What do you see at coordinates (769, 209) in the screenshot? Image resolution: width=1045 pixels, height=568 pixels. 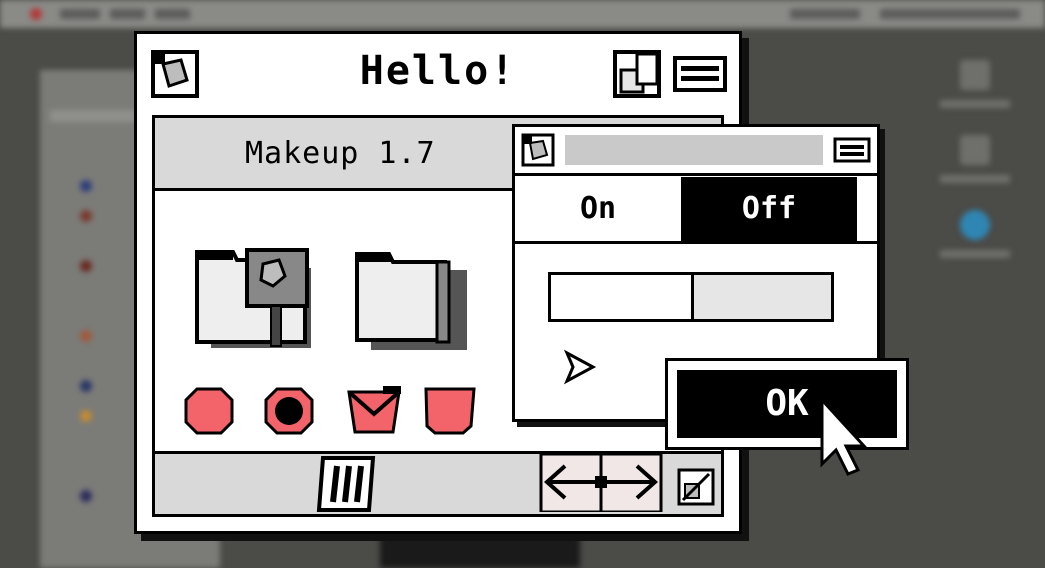 I see `toggle-off-option: Off` at bounding box center [769, 209].